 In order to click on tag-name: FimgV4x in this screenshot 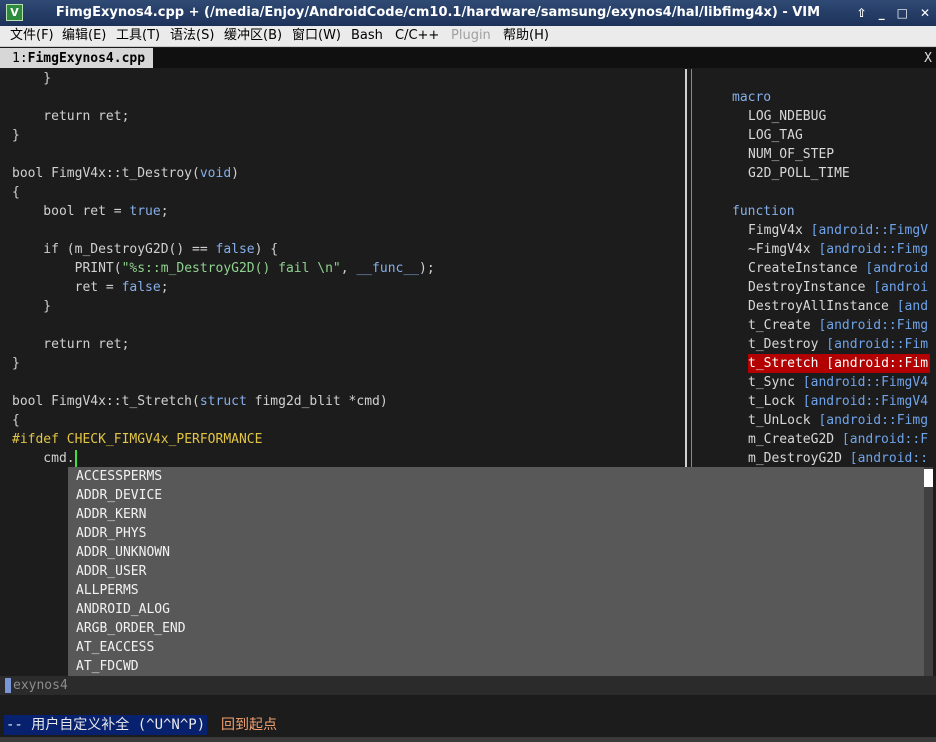, I will do `click(775, 230)`.